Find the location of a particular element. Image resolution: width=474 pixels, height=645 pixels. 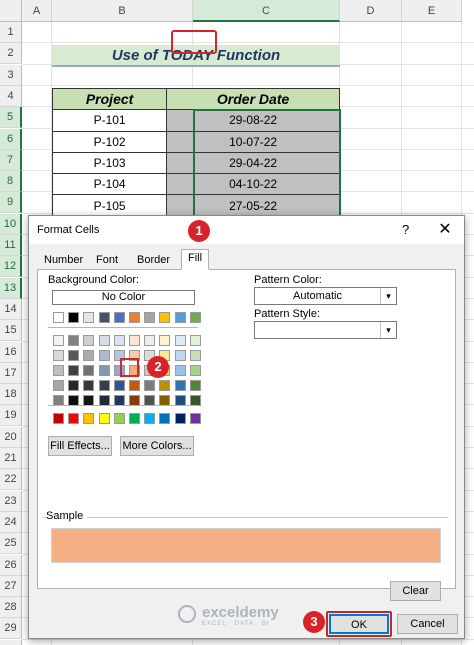

select-all-corner is located at coordinates (11, 11).